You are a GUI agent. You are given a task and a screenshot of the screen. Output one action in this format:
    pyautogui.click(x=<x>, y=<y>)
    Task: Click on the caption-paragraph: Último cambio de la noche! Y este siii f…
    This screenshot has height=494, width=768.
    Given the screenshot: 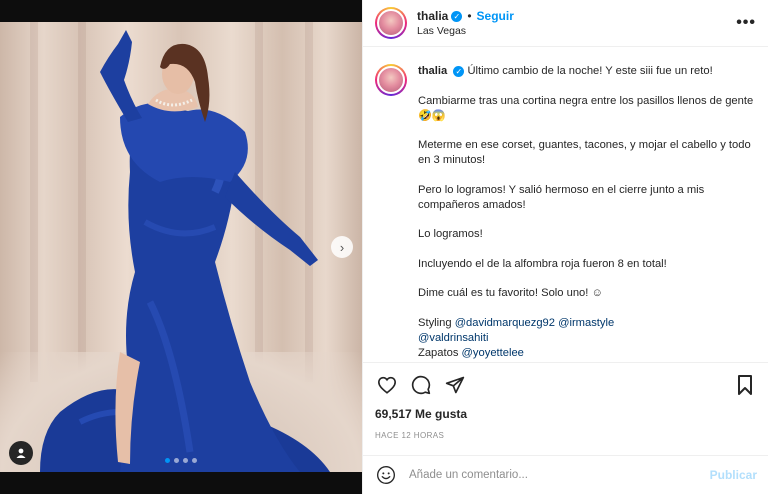 What is the action you would take?
    pyautogui.click(x=590, y=71)
    